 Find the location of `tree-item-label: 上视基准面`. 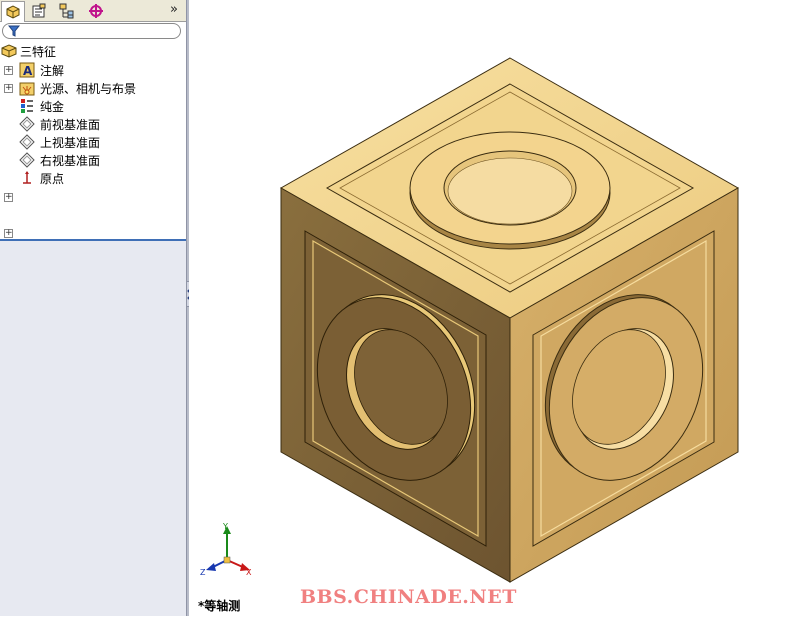

tree-item-label: 上视基准面 is located at coordinates (70, 142).